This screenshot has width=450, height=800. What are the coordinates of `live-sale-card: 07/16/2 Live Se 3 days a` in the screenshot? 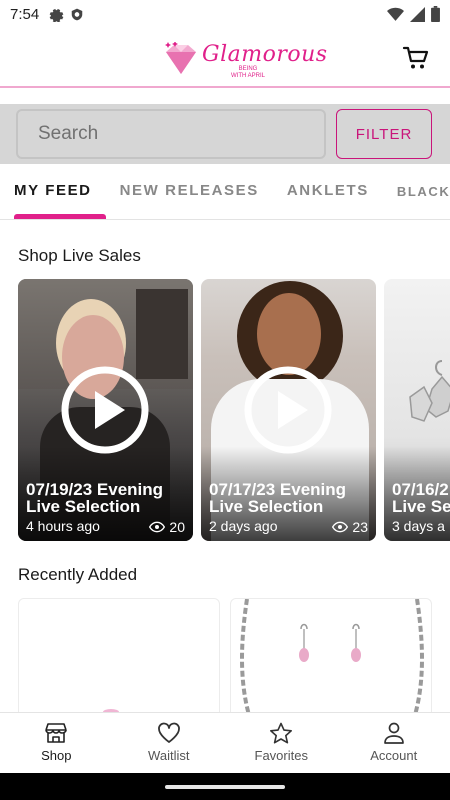 It's located at (417, 410).